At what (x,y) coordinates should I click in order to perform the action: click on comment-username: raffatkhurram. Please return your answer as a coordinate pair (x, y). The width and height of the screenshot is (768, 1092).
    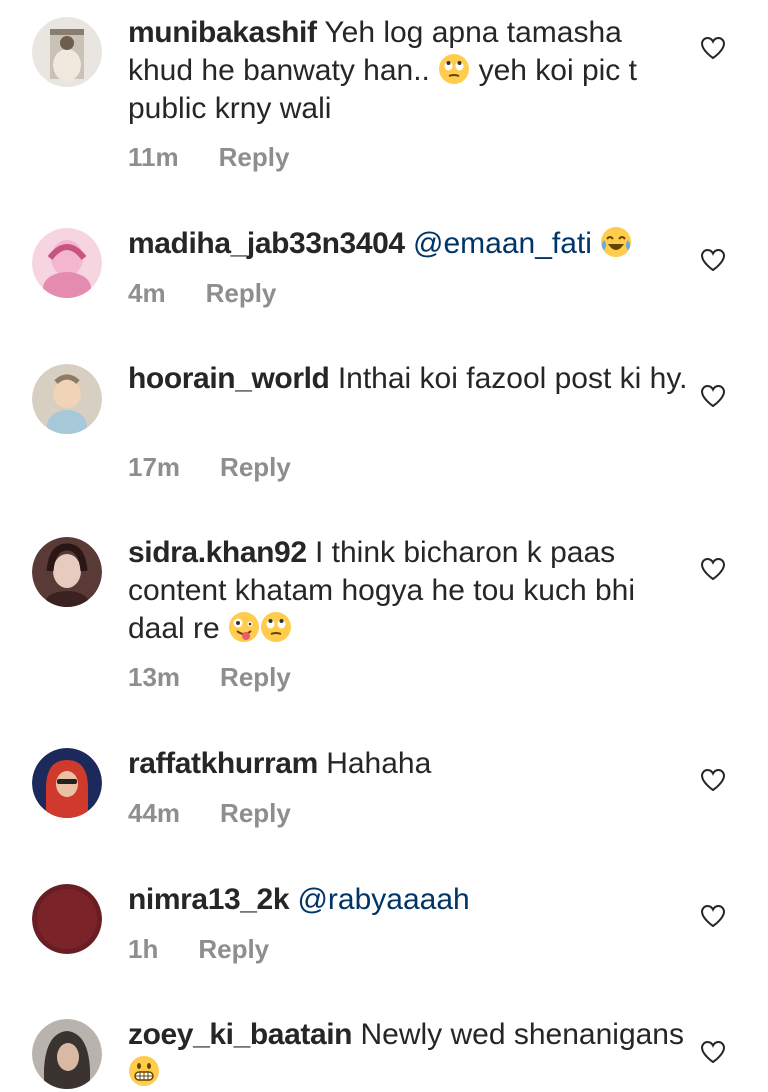
    Looking at the image, I should click on (223, 763).